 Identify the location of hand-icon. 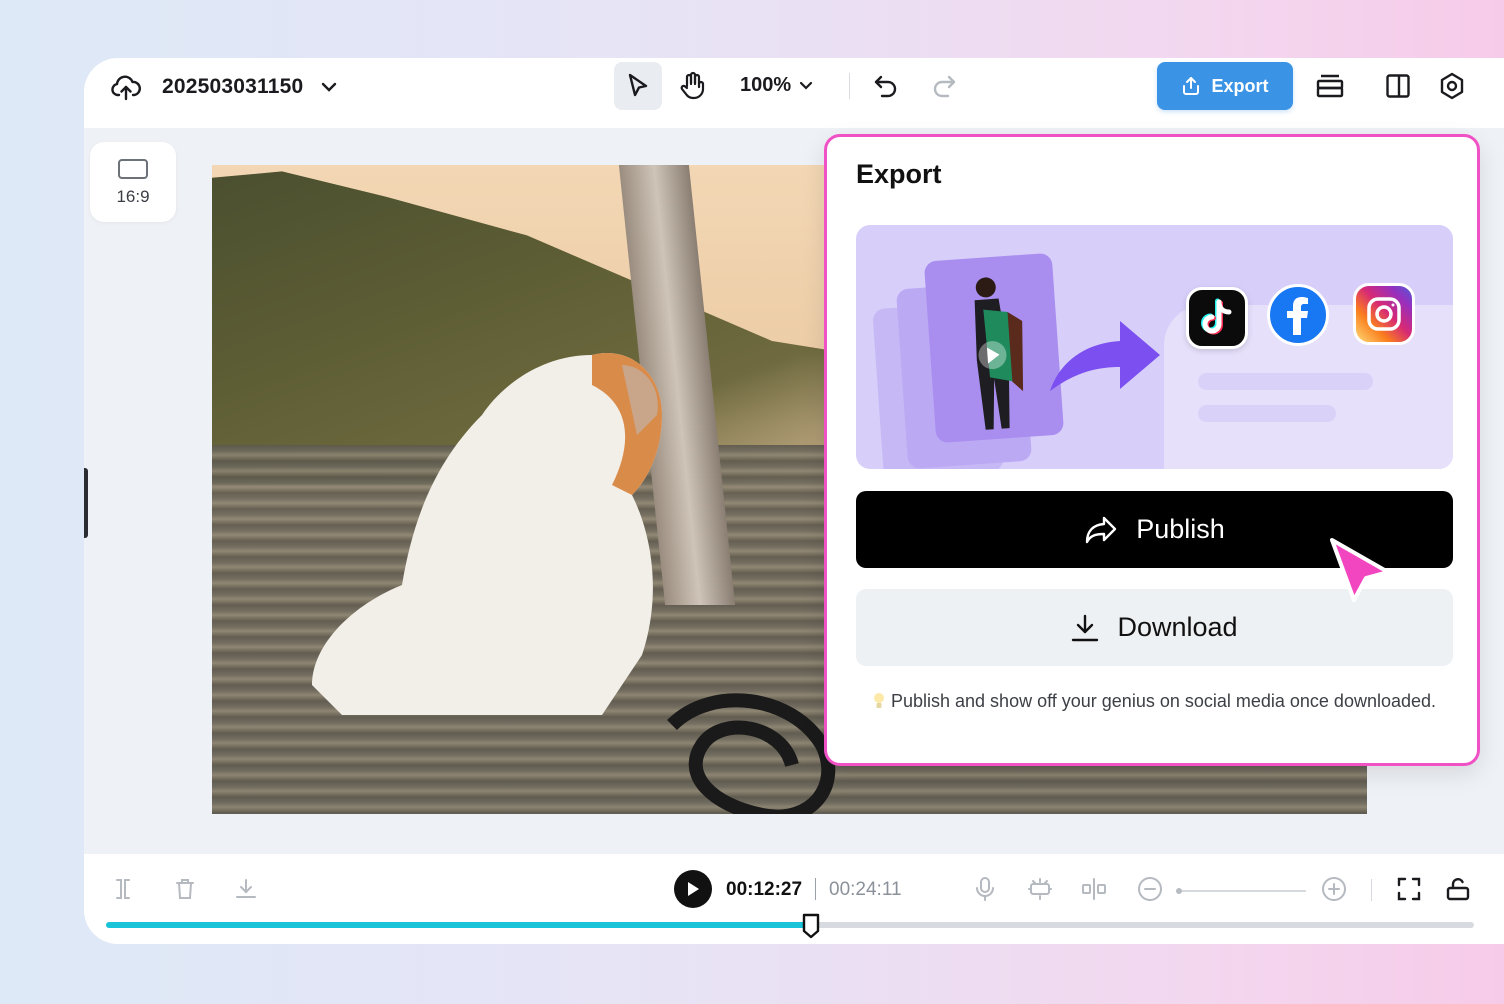
(692, 86).